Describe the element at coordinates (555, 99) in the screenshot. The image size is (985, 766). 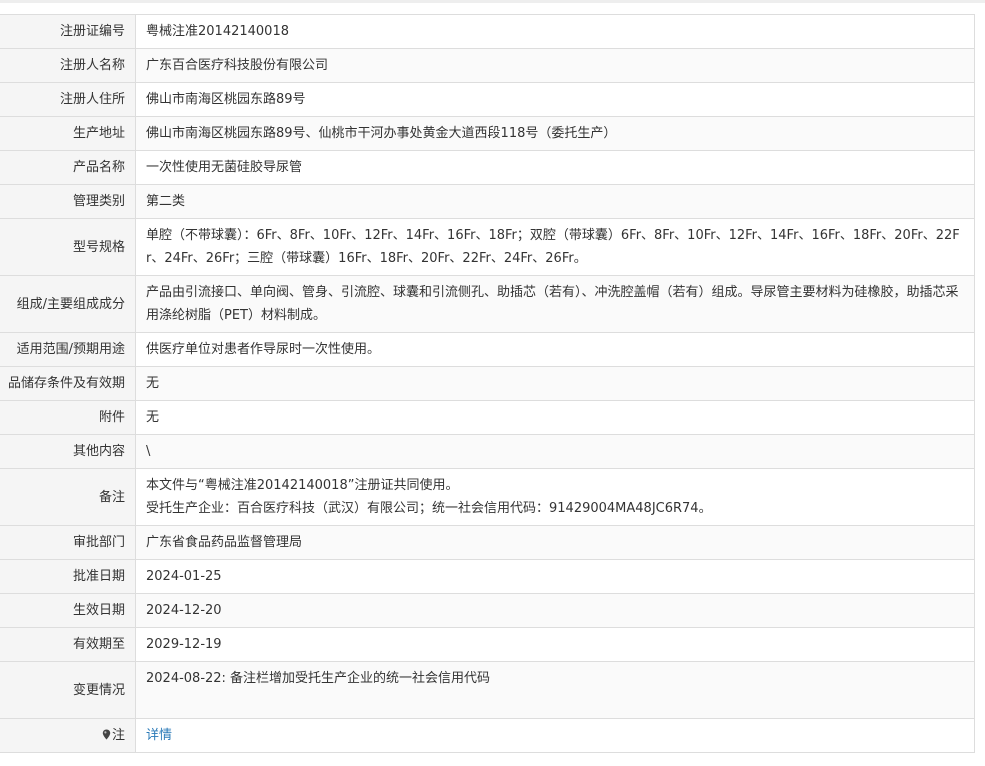
I see `registrant-address-value: 佛山市南海区桃园东路89号` at that location.